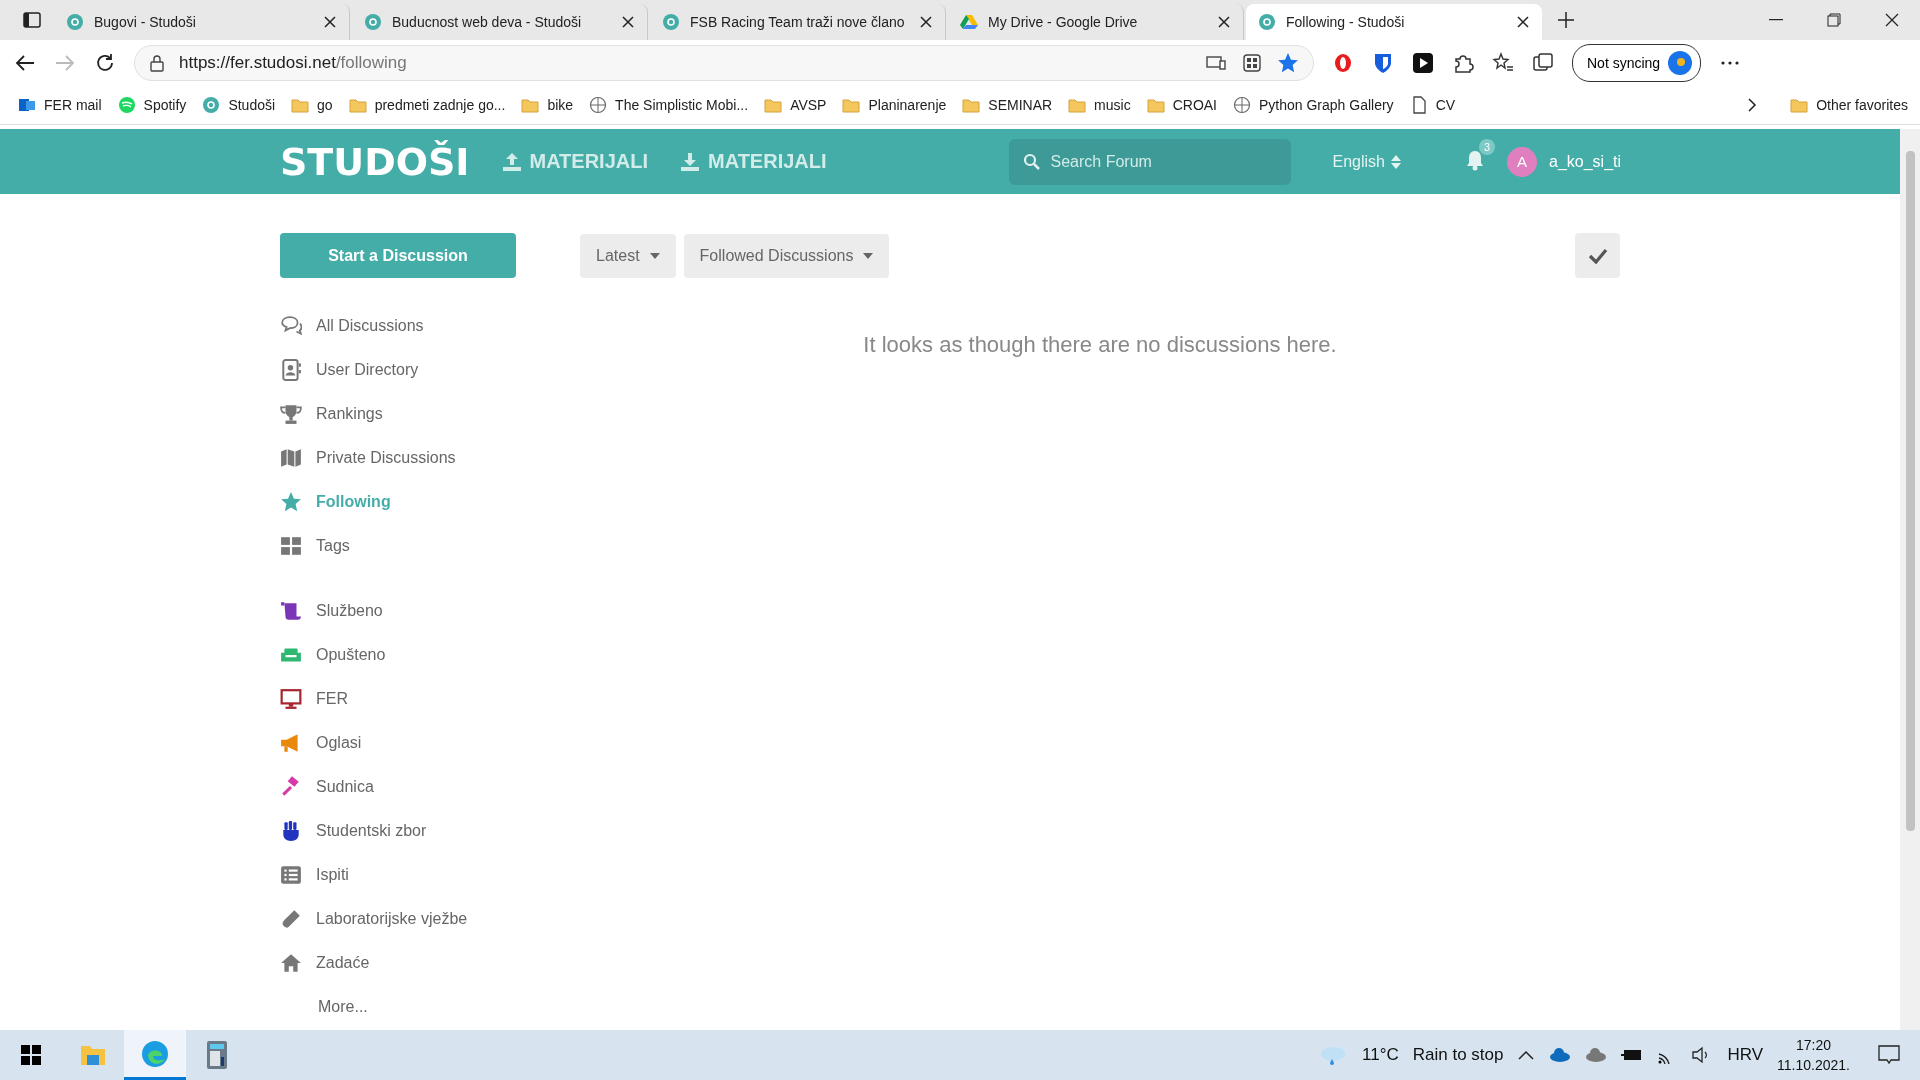  I want to click on sidebar-item: FER, so click(430, 699).